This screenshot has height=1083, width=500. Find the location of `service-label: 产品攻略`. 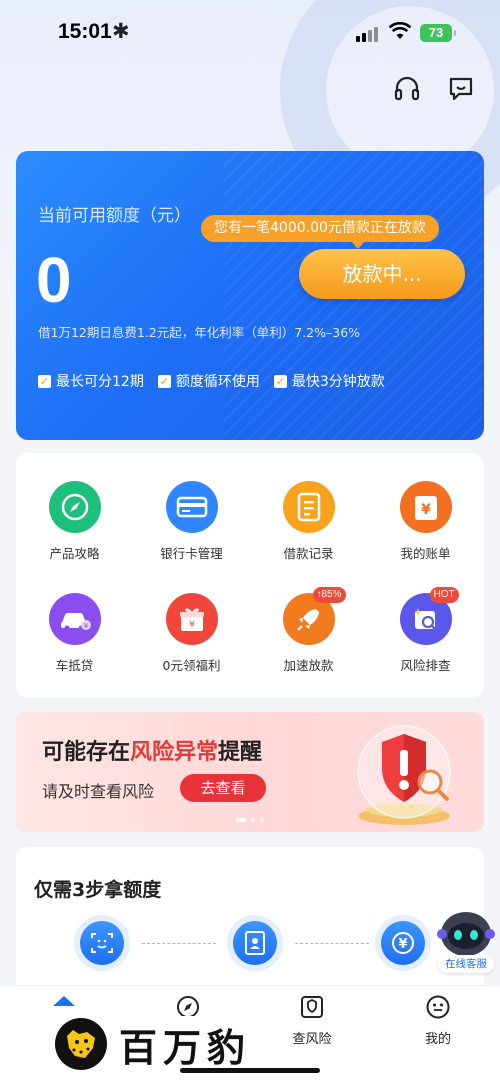

service-label: 产品攻略 is located at coordinates (74, 553).